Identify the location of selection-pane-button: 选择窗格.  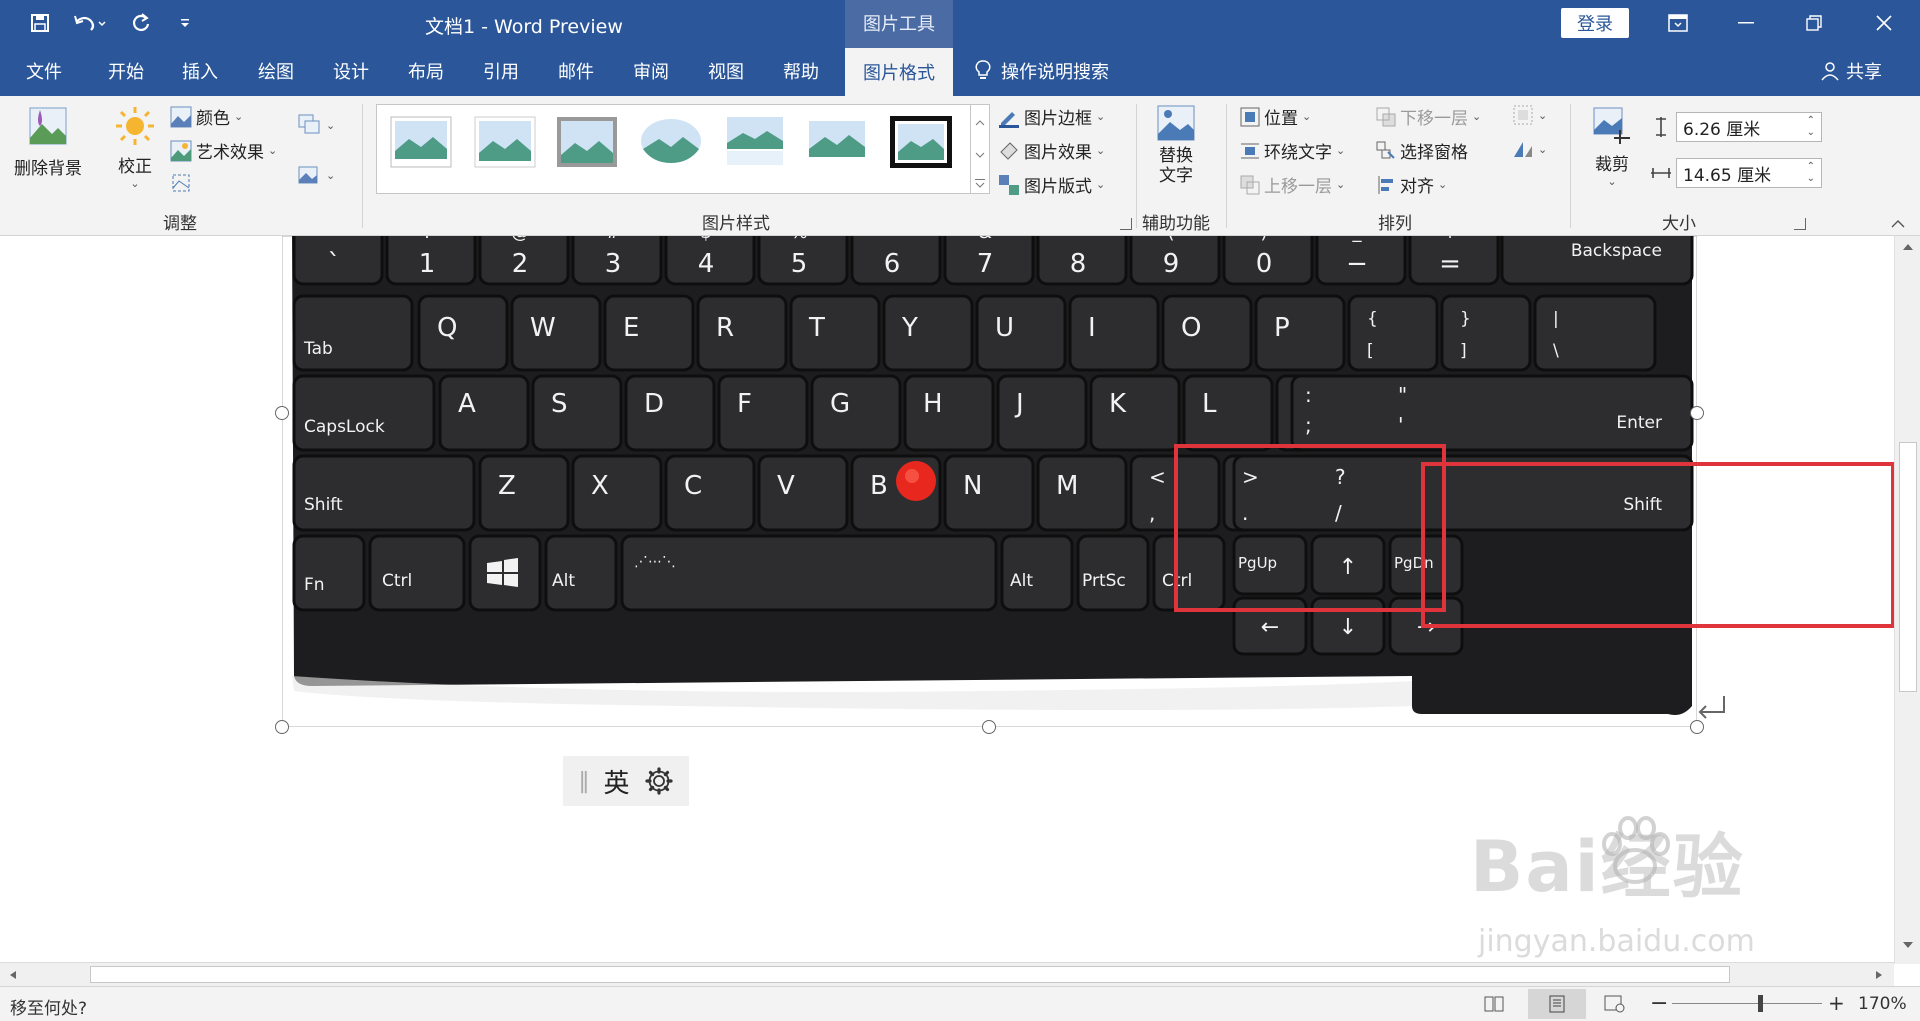
(1422, 150).